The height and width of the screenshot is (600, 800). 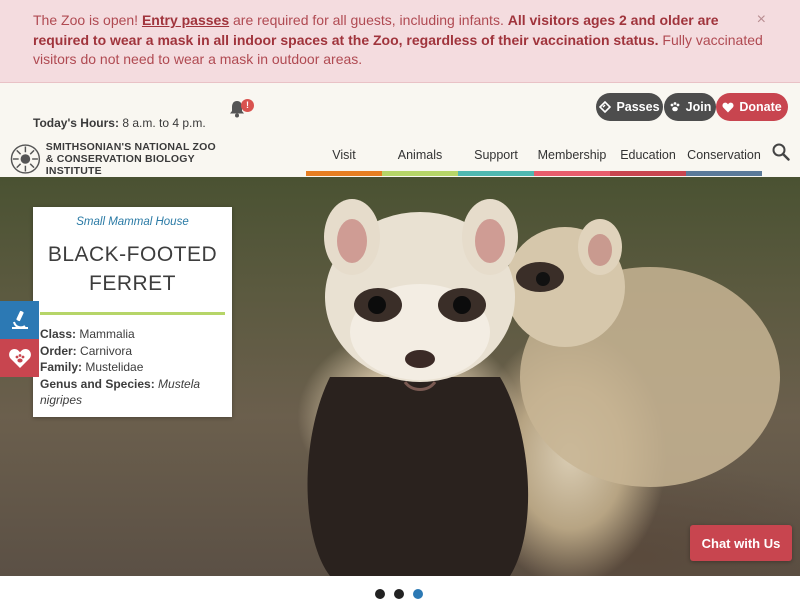 I want to click on animal-class: Class: Mammalia, so click(x=132, y=334).